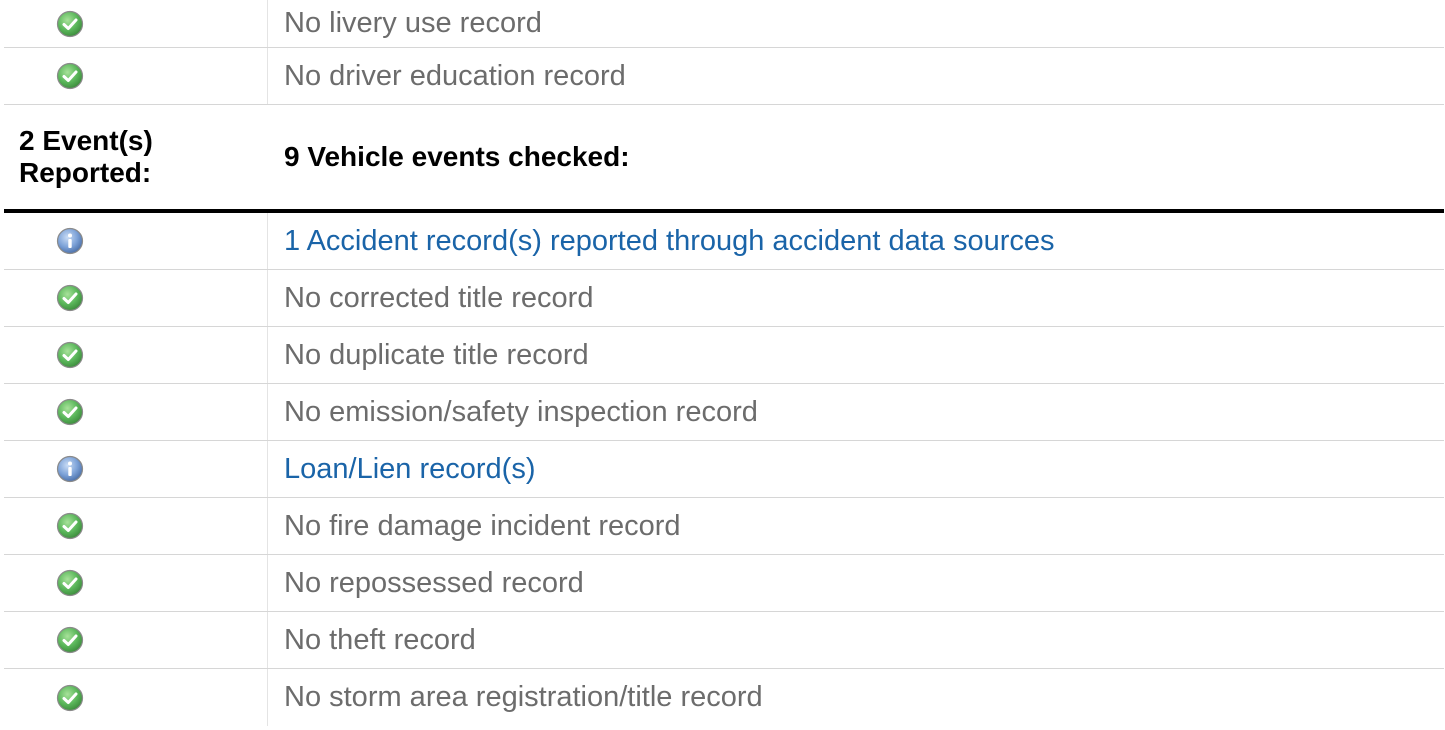  Describe the element at coordinates (86, 156) in the screenshot. I see `events-reported-count: 2 Event(s) Reported:` at that location.